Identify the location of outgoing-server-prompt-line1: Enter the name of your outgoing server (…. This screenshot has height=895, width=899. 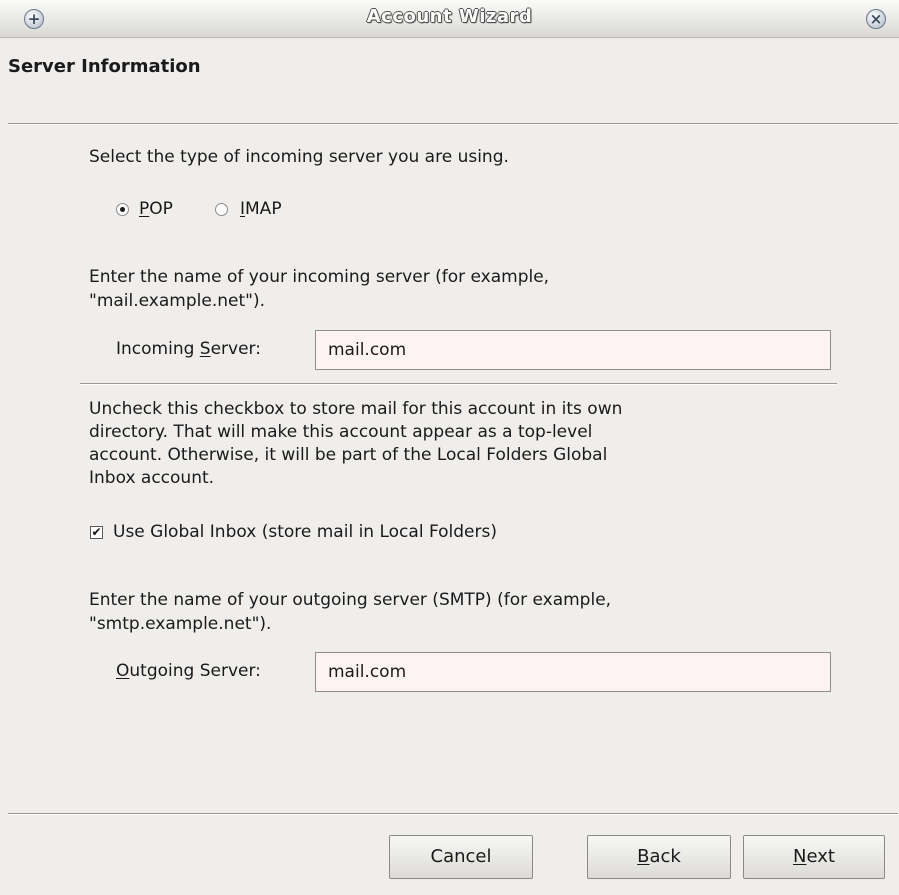
(350, 600).